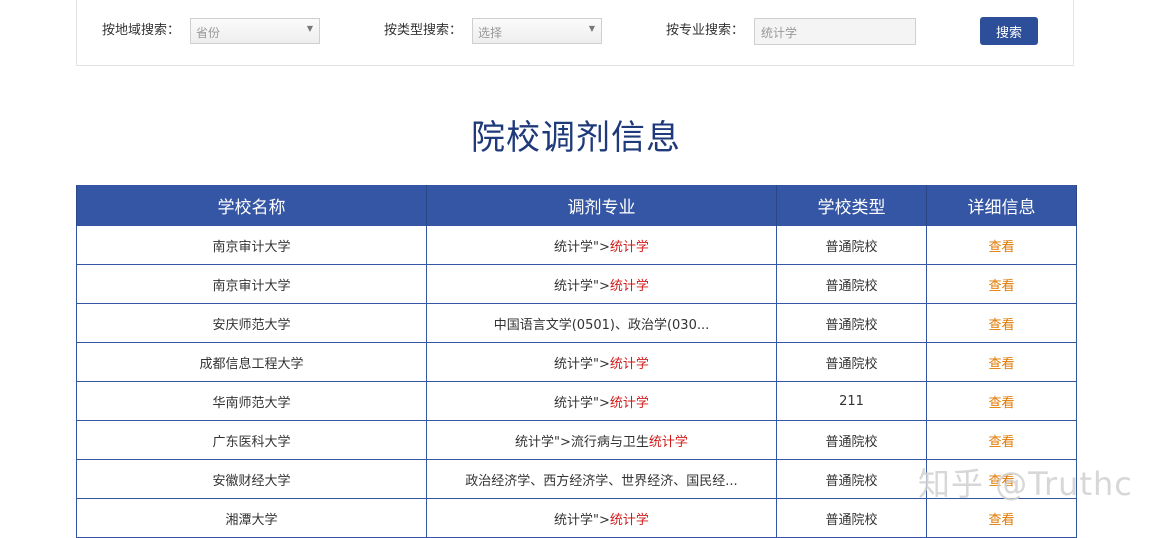 Image resolution: width=1170 pixels, height=538 pixels. What do you see at coordinates (141, 30) in the screenshot?
I see `region-search-label: 按地域搜索：` at bounding box center [141, 30].